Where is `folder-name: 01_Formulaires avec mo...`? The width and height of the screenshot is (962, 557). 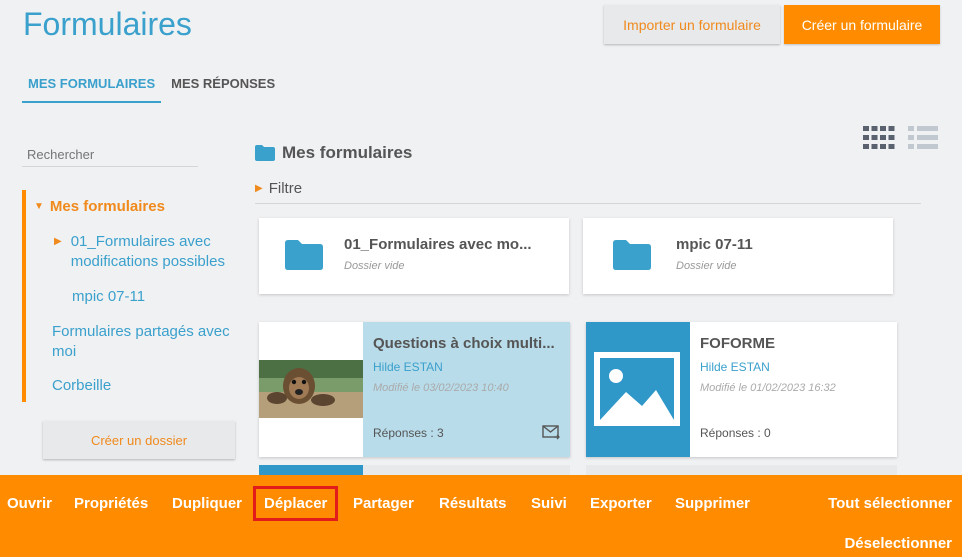
folder-name: 01_Formulaires avec mo... is located at coordinates (438, 244).